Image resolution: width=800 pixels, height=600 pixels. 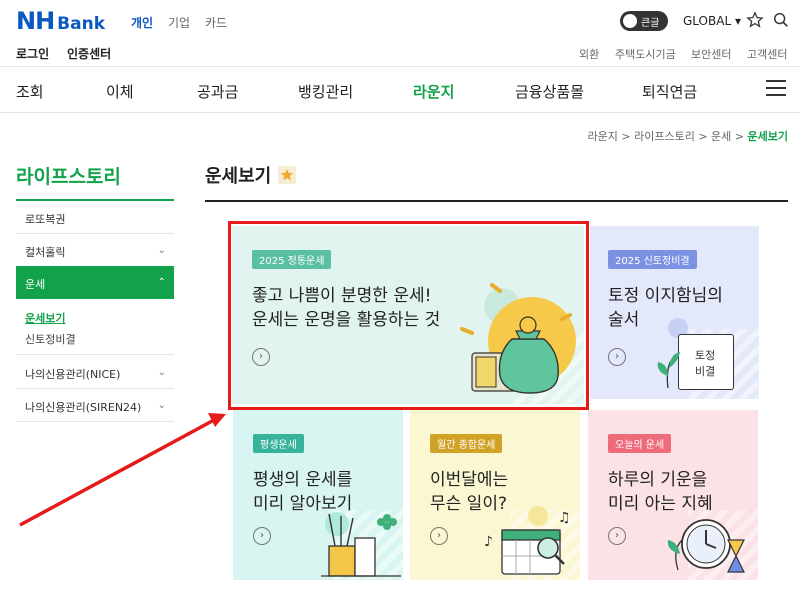 What do you see at coordinates (81, 24) in the screenshot?
I see `logo-bank: Bank` at bounding box center [81, 24].